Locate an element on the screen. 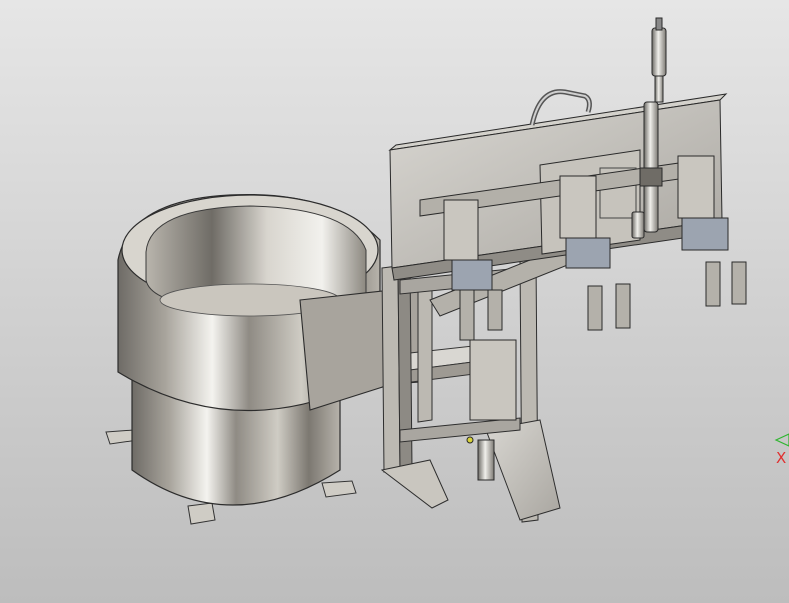  orientation-triad is located at coordinates (781, 440).